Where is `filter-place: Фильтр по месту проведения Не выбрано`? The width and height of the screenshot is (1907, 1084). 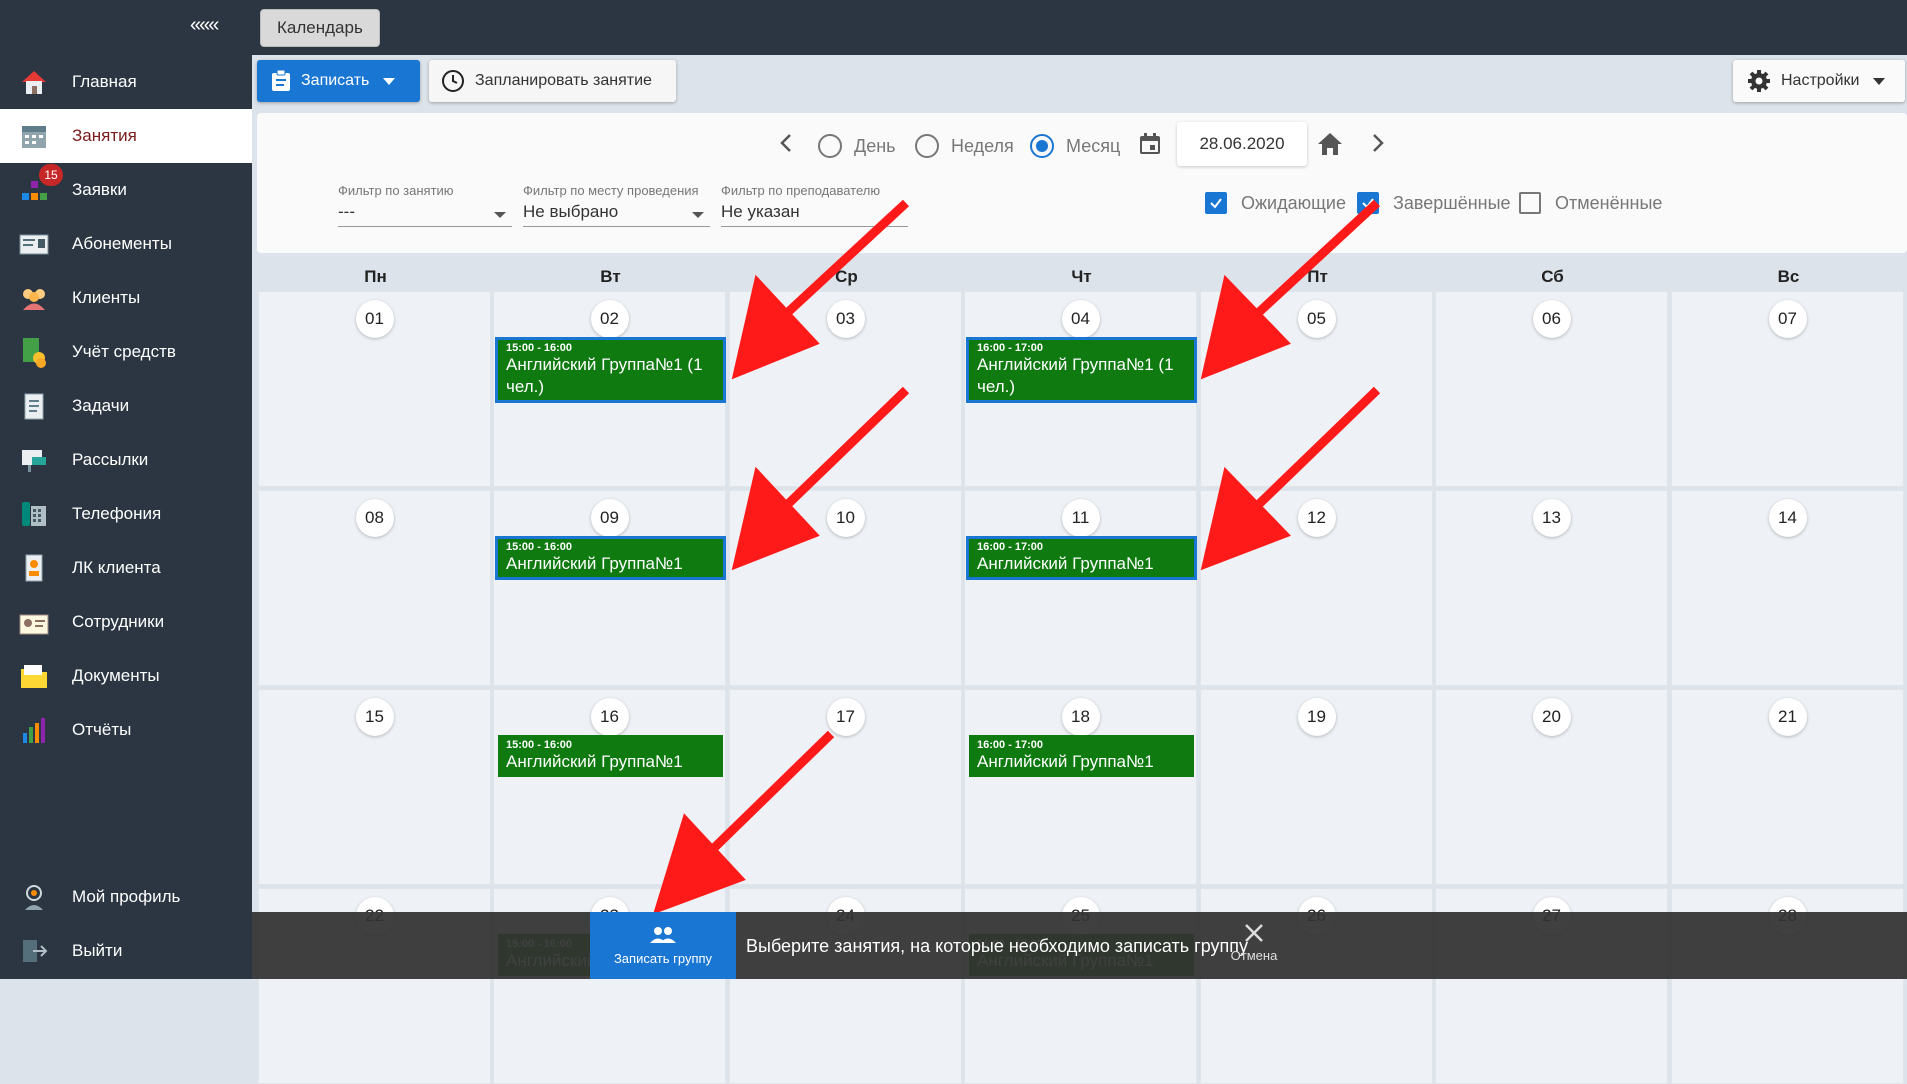
filter-place: Фильтр по месту проведения Не выбрано is located at coordinates (616, 205).